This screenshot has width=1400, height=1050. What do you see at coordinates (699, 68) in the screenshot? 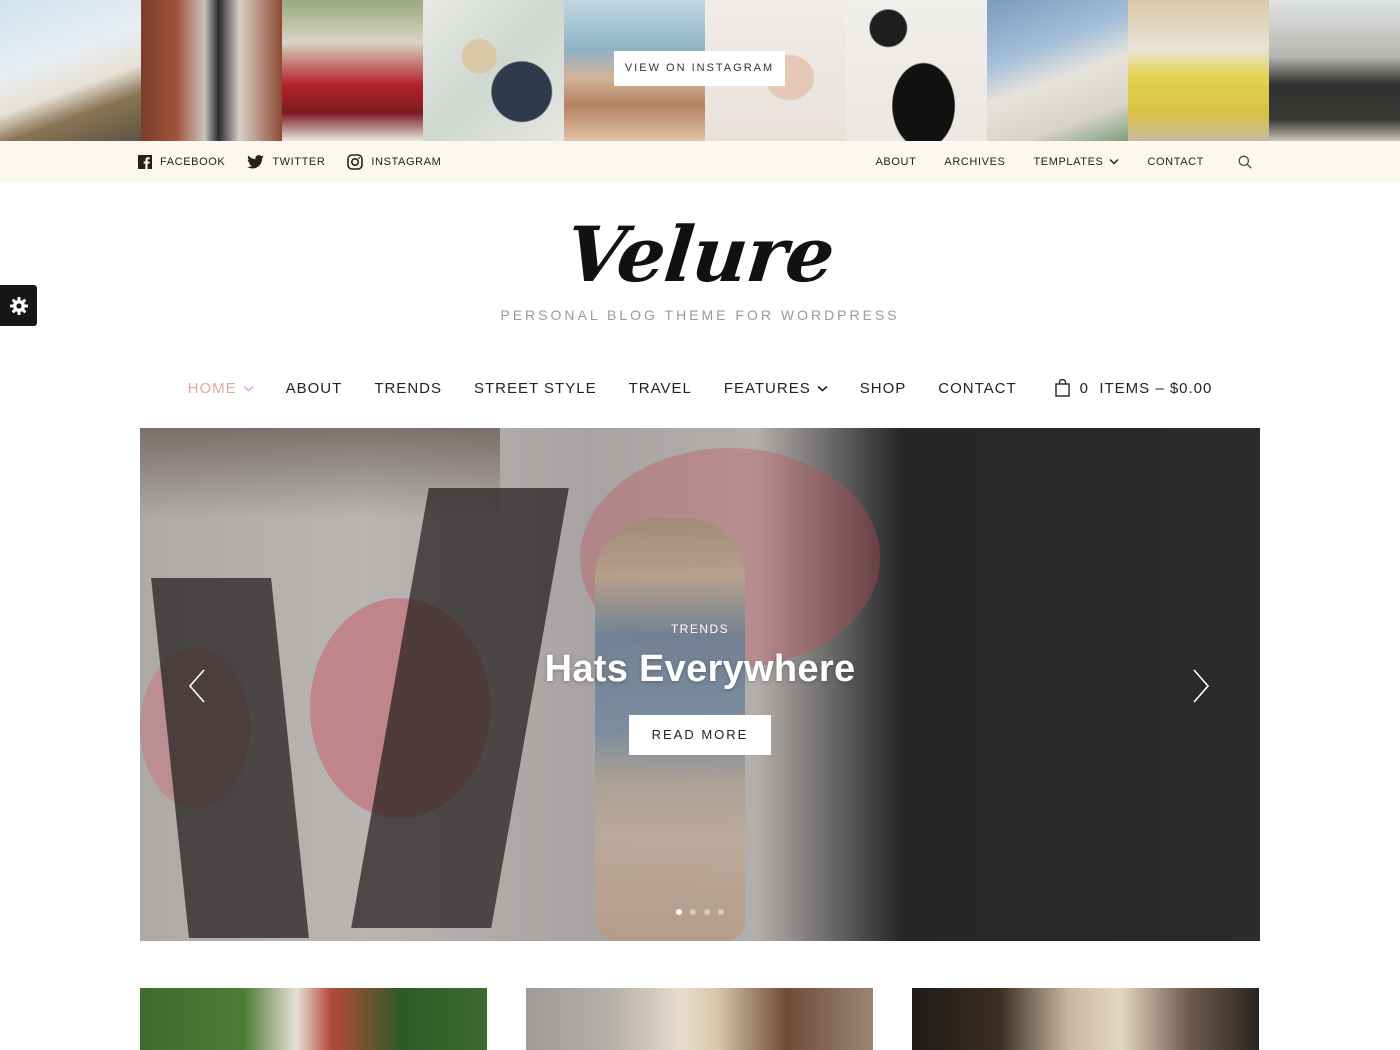
I see `view-on-instagram-button: VIEW ON INSTAGRAM` at bounding box center [699, 68].